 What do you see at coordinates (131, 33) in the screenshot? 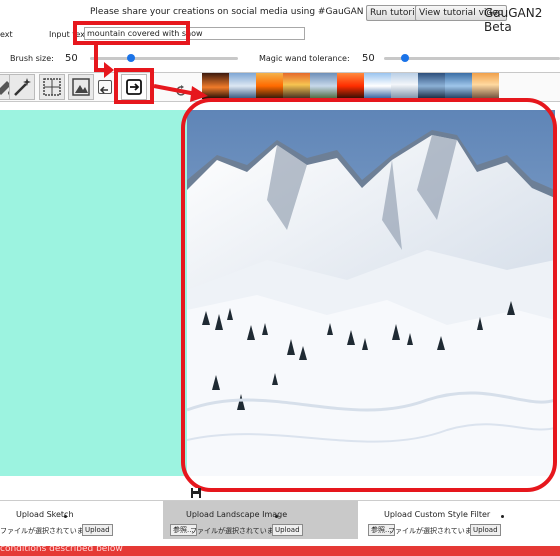
I see `highlight-input-text` at bounding box center [131, 33].